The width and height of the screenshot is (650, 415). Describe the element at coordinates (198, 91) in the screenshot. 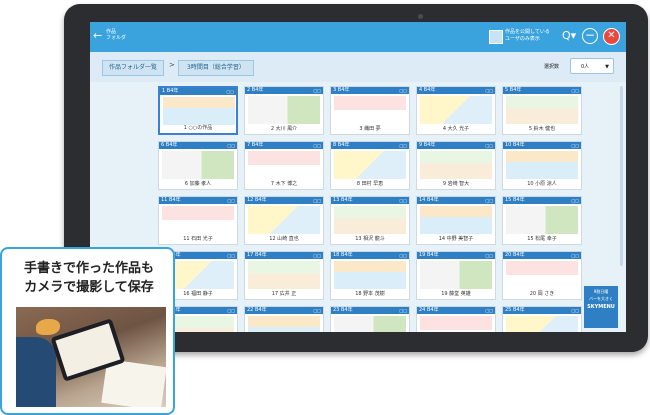

I see `card-header: 1 B4年 □□` at that location.